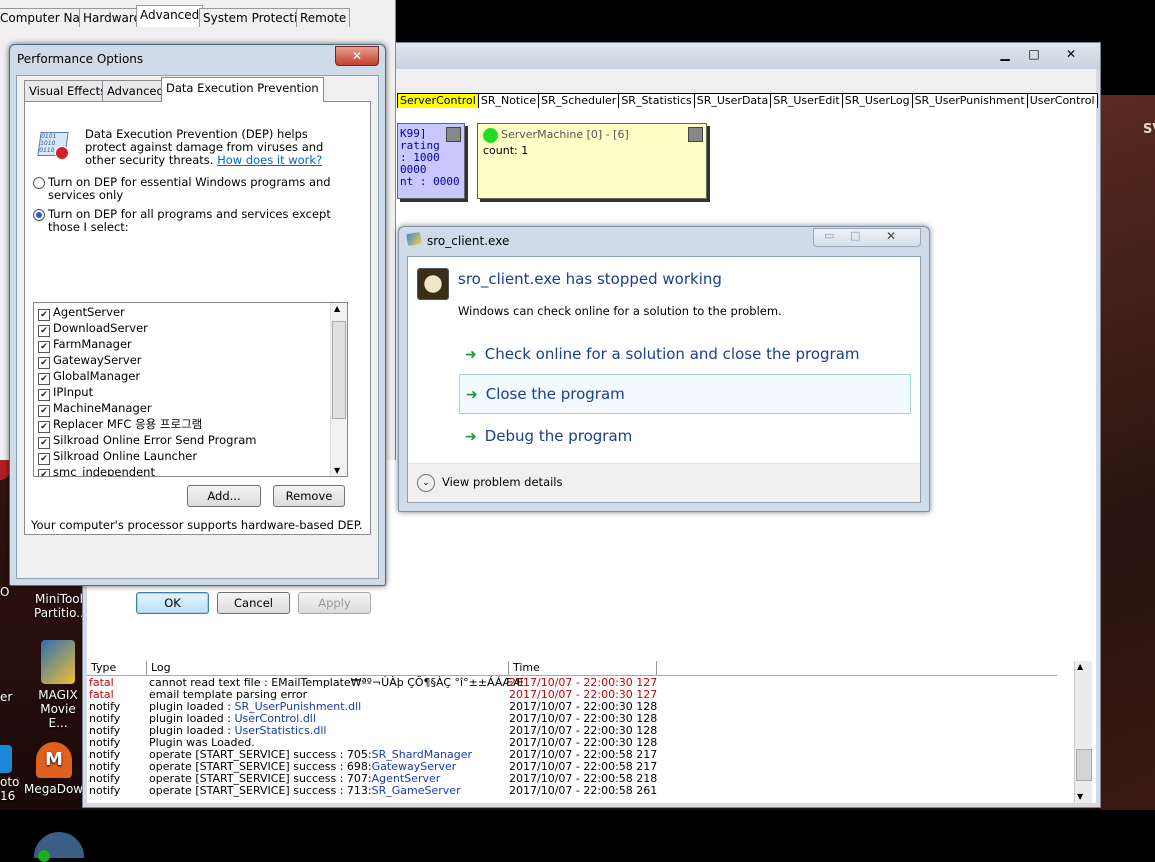  I want to click on minimize-icon: ▭, so click(829, 235).